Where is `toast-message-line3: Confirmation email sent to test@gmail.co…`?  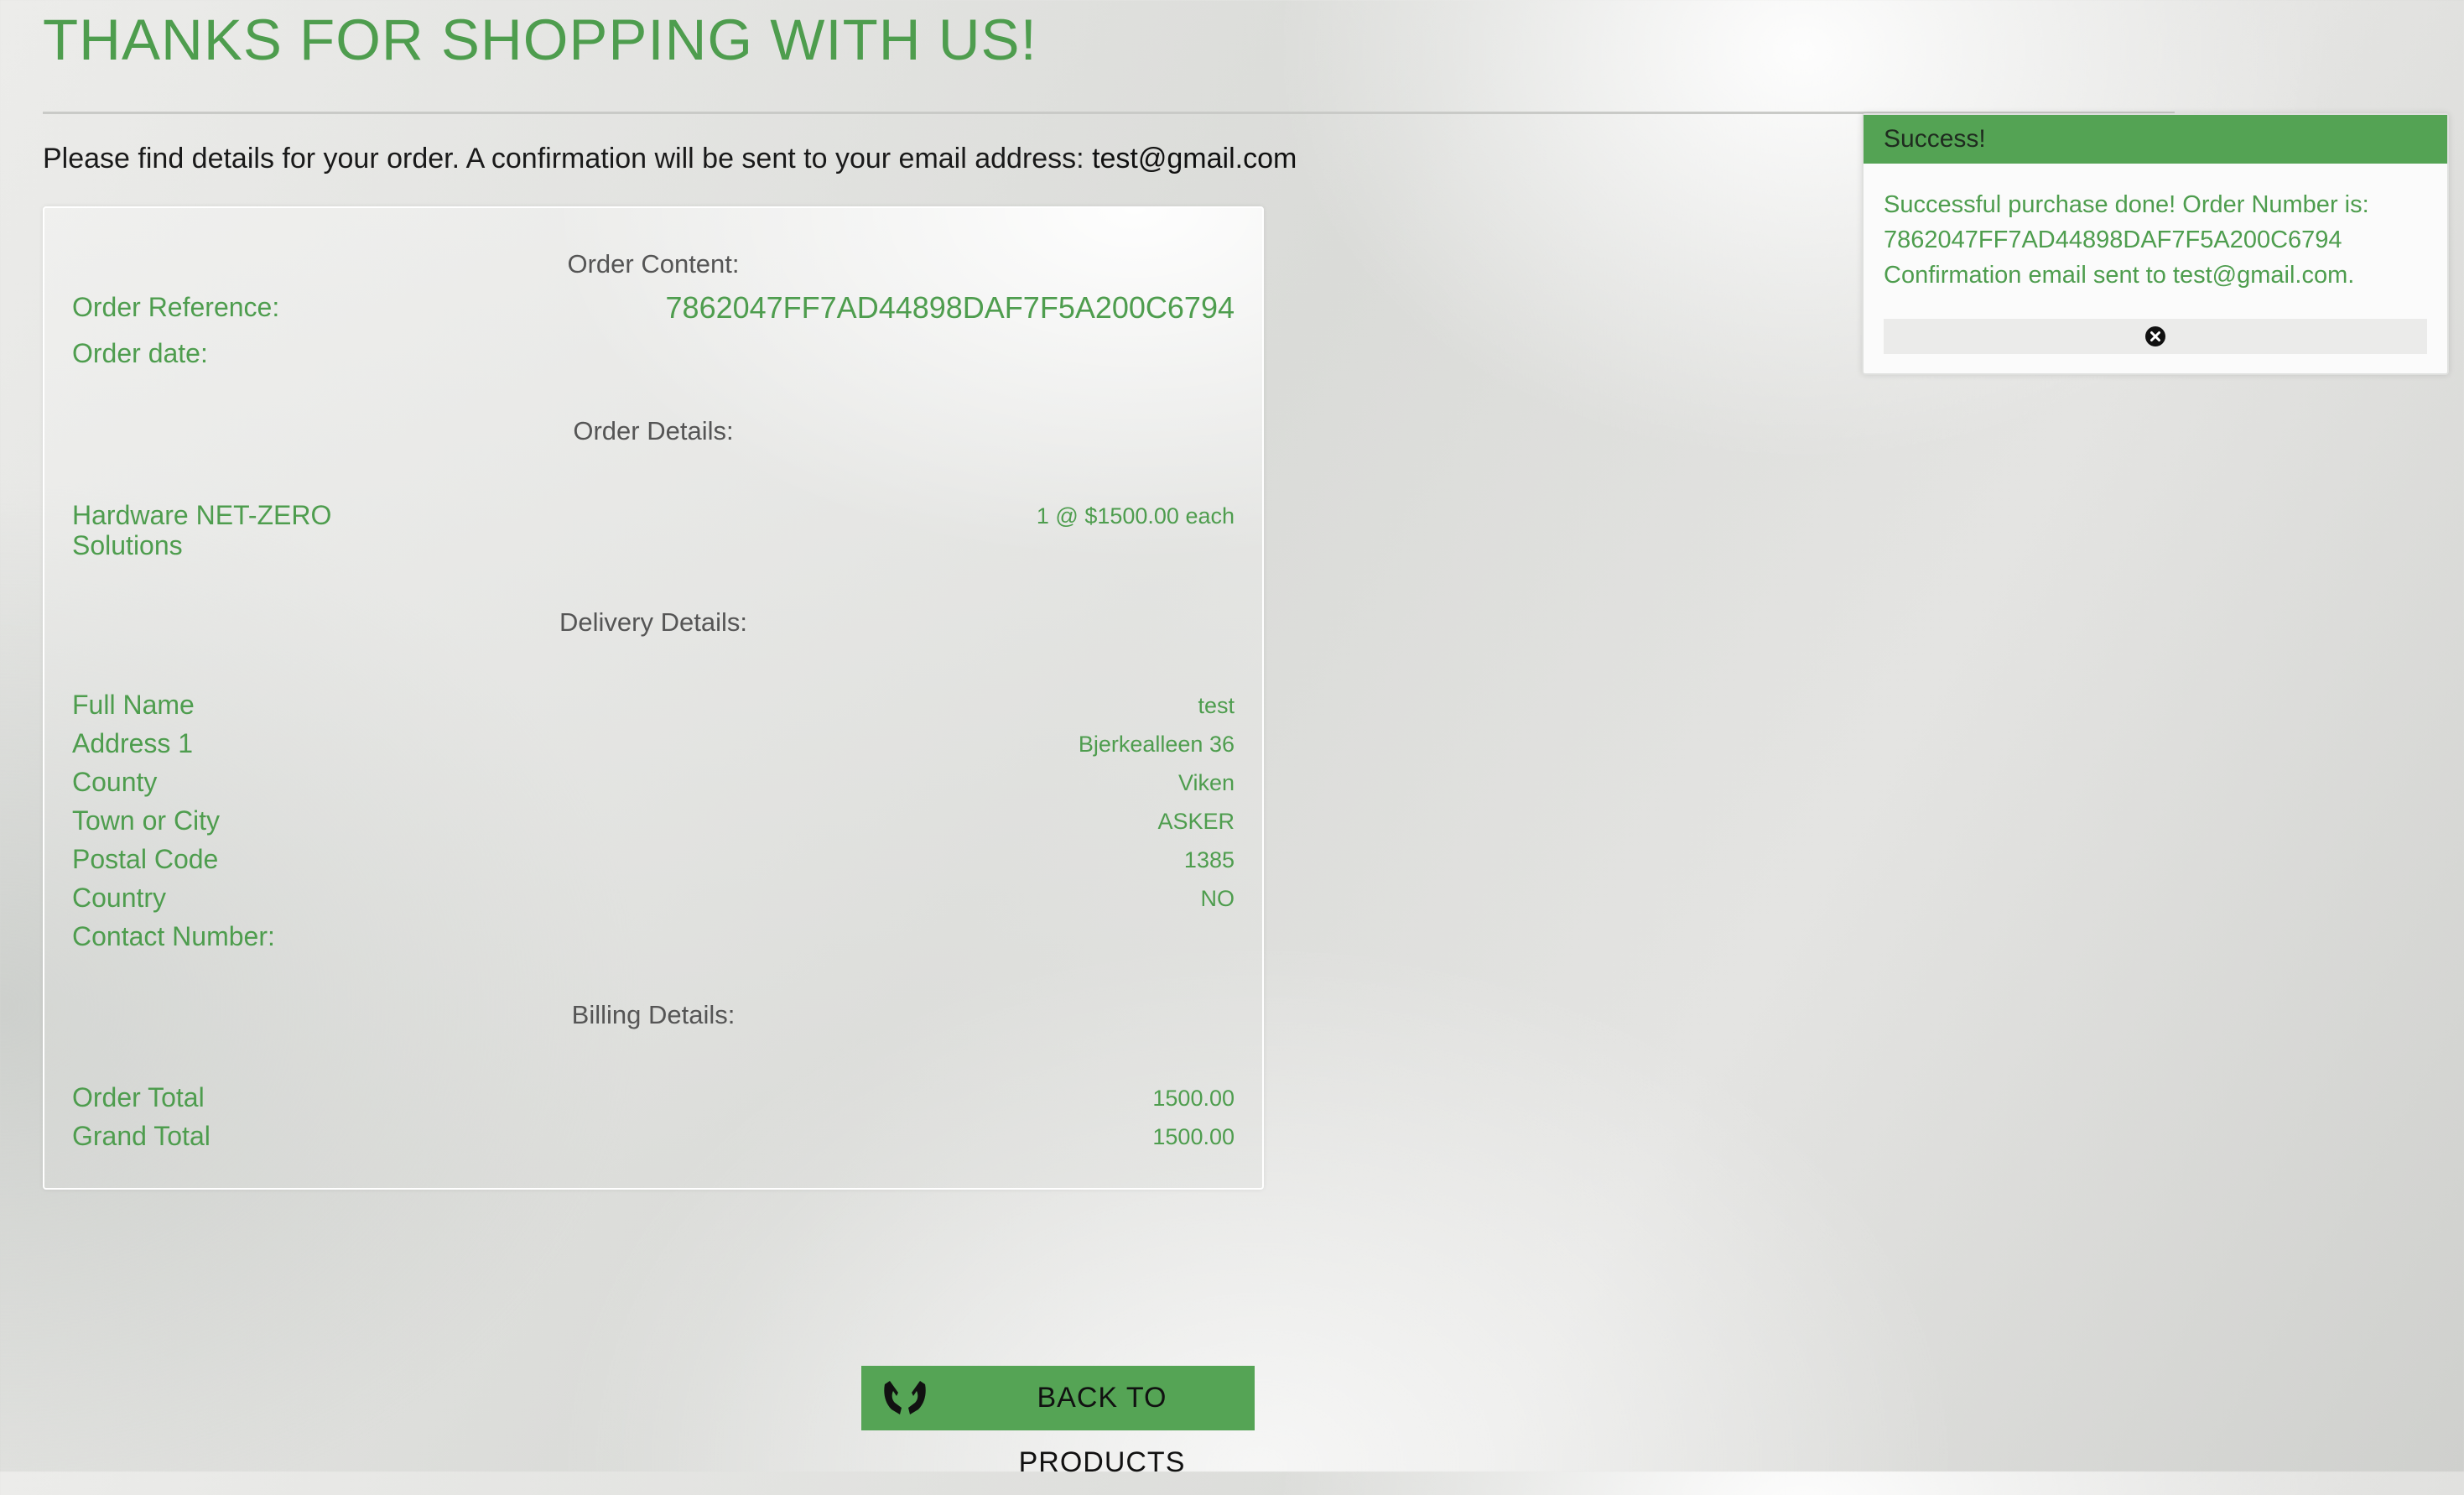 toast-message-line3: Confirmation email sent to test@gmail.co… is located at coordinates (2119, 275).